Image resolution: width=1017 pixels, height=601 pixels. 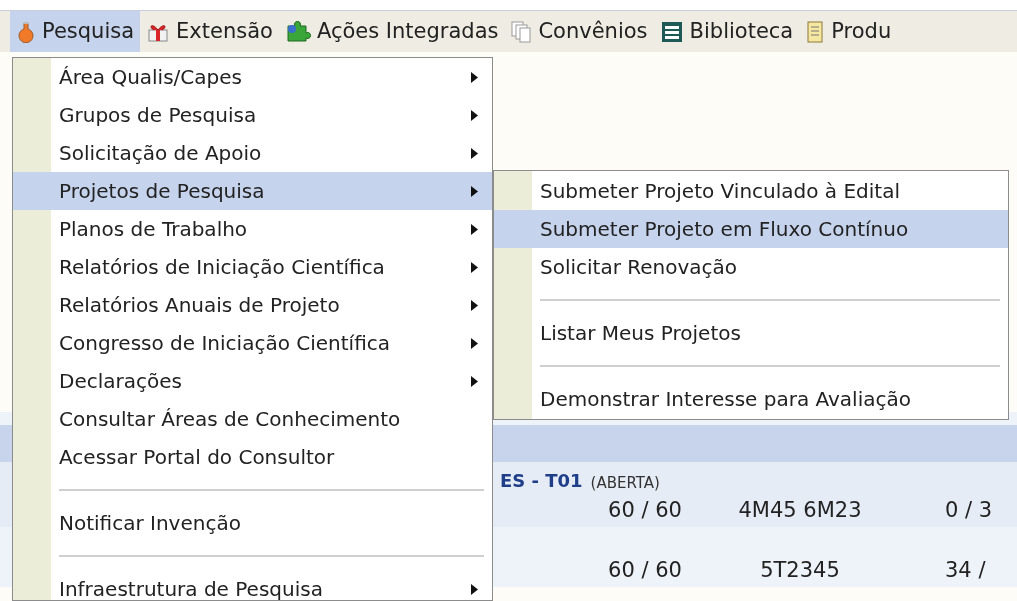 I want to click on menu-item: Acessar Portal do Consultor, so click(x=252, y=457).